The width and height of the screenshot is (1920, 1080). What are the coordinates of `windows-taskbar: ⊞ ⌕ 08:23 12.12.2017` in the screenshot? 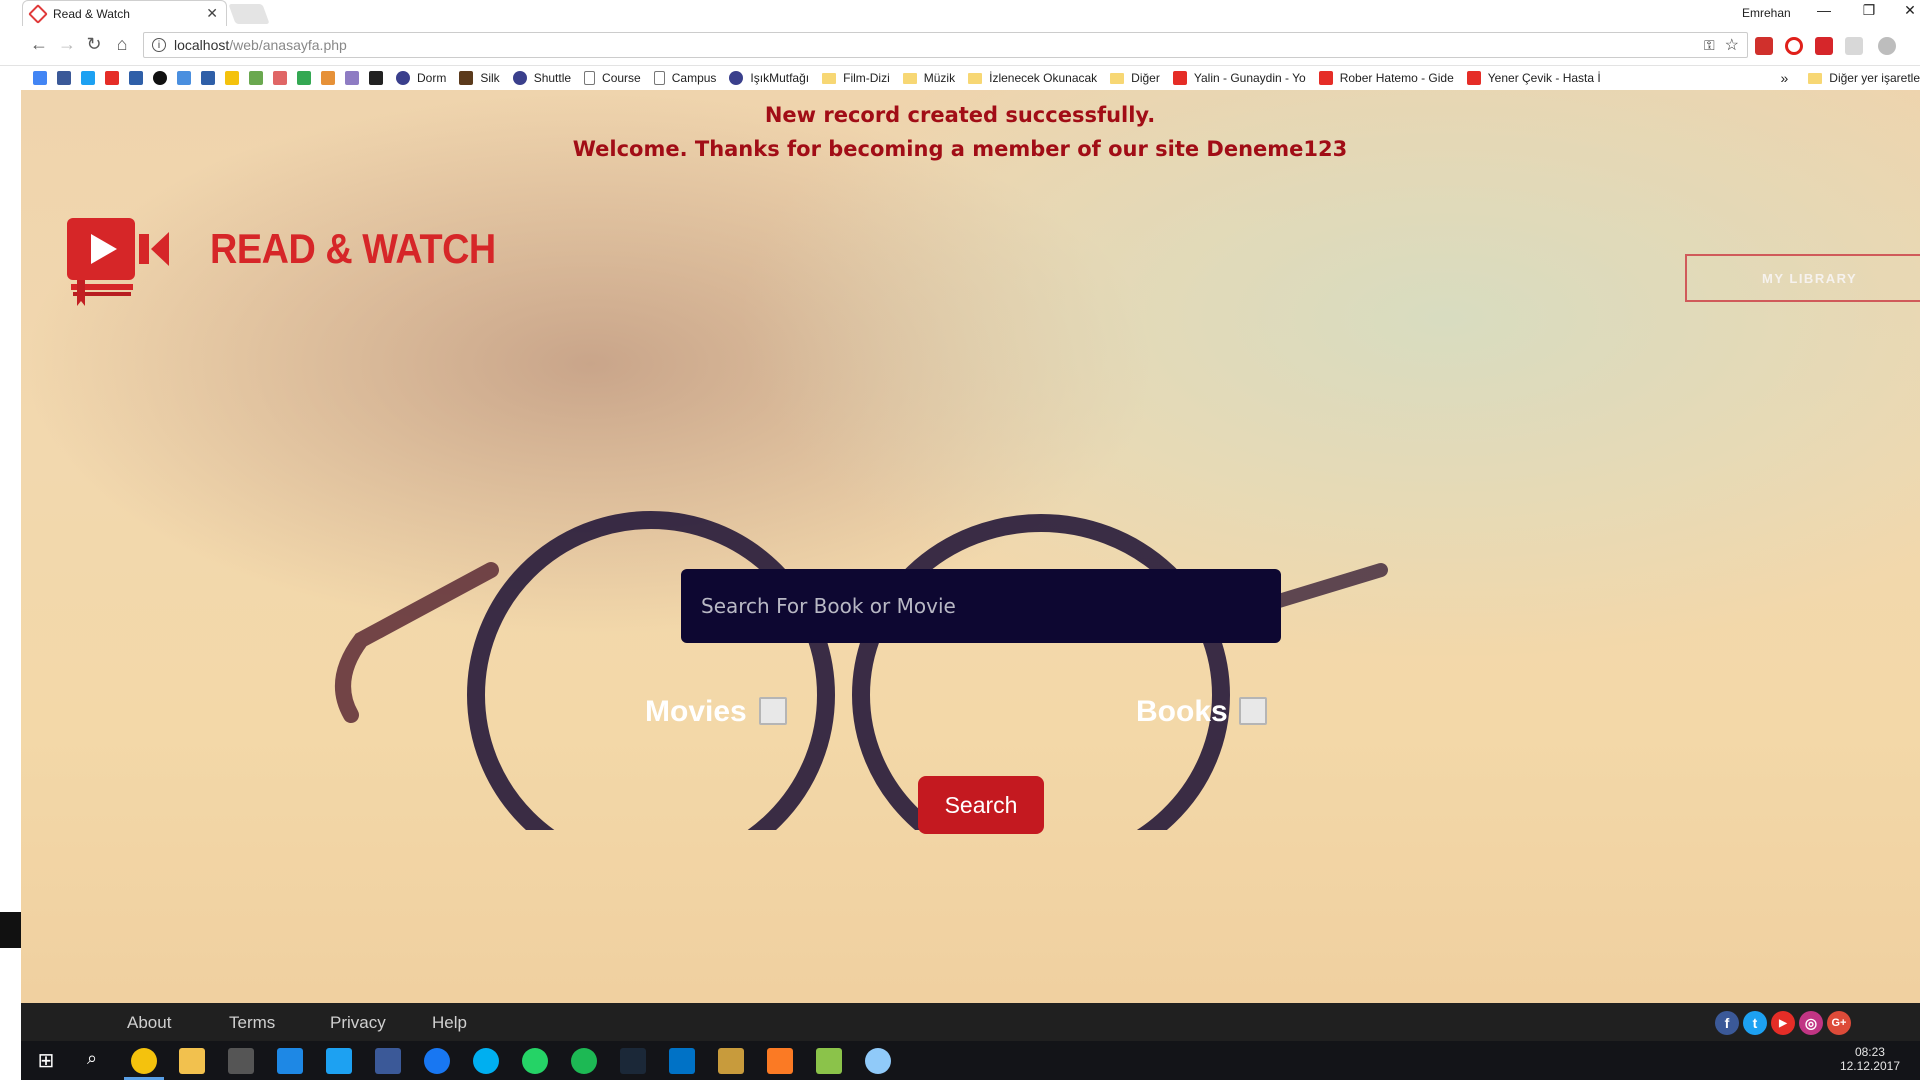 It's located at (970, 1060).